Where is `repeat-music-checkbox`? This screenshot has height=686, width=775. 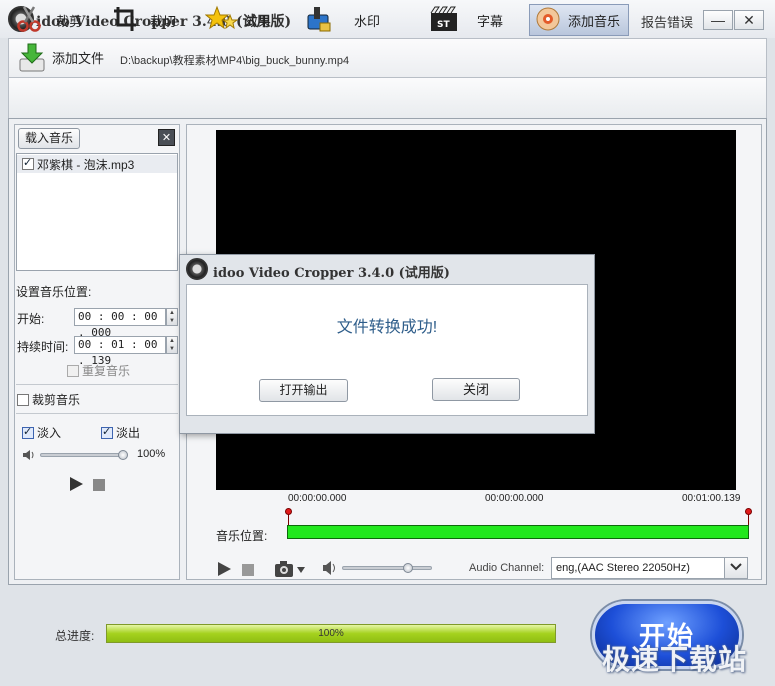
repeat-music-checkbox is located at coordinates (73, 370).